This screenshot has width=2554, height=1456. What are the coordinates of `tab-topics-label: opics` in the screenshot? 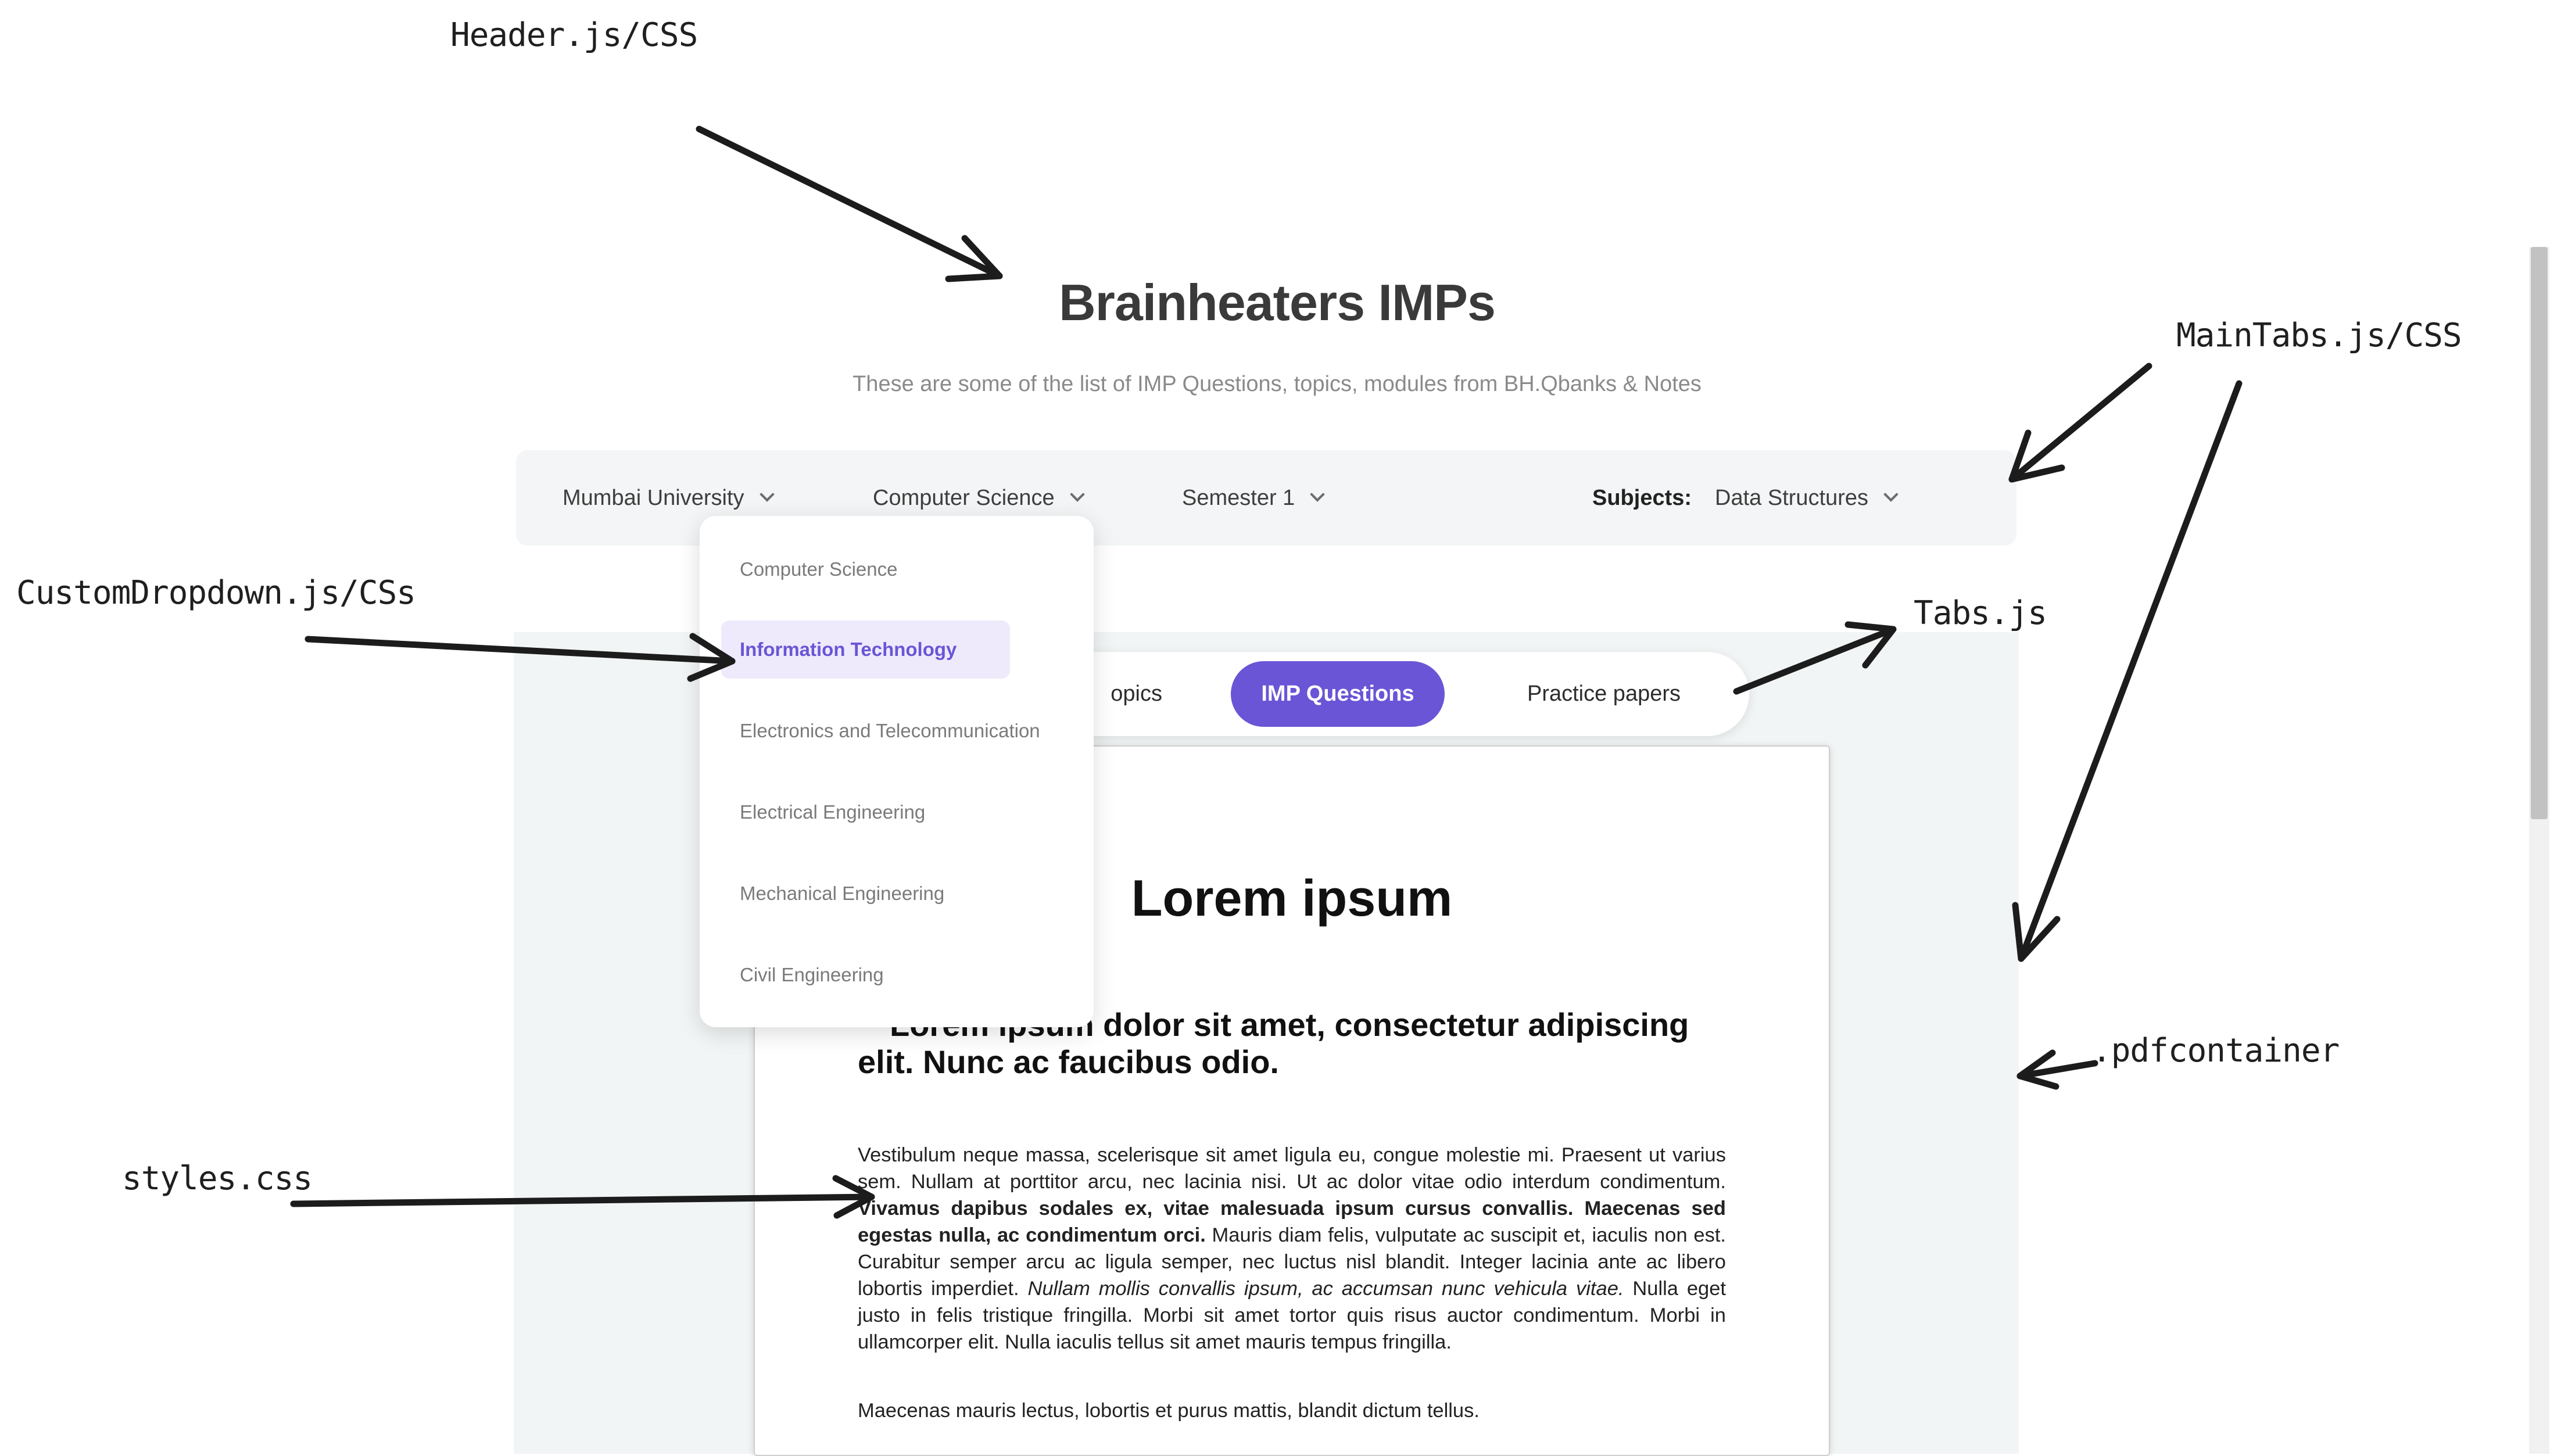 It's located at (1136, 694).